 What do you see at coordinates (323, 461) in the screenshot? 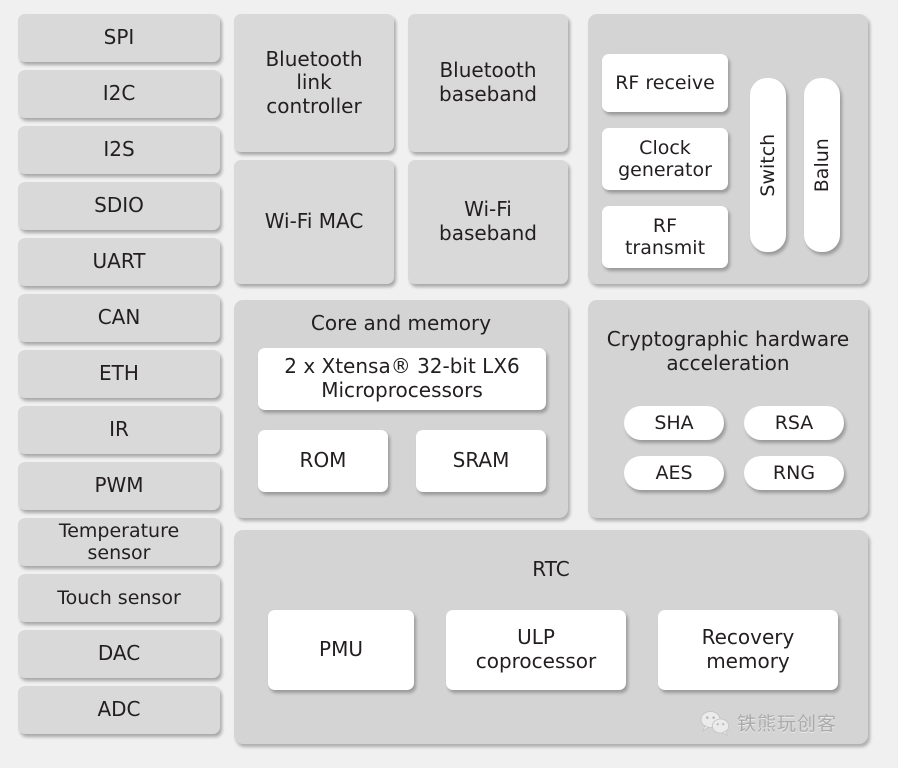
I see `rom-block: ROM` at bounding box center [323, 461].